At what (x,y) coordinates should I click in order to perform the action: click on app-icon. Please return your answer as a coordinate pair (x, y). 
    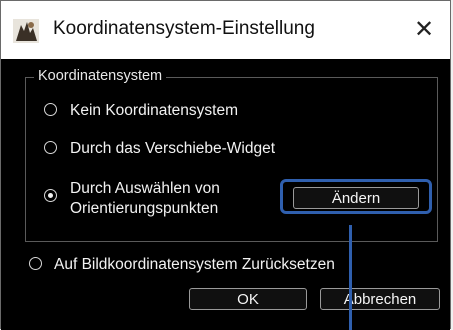
    Looking at the image, I should click on (26, 31).